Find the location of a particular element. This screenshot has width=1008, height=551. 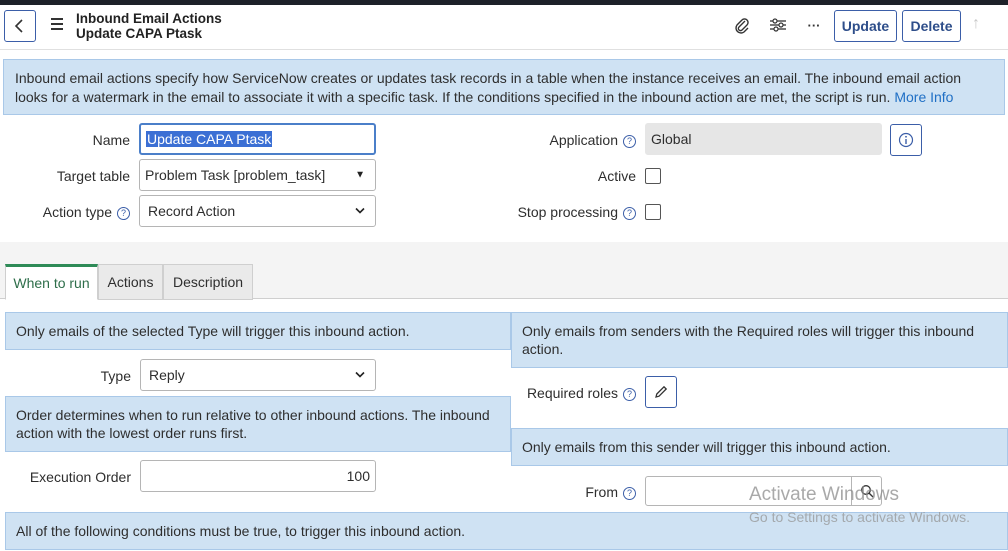

personalize-form-icon is located at coordinates (778, 25).